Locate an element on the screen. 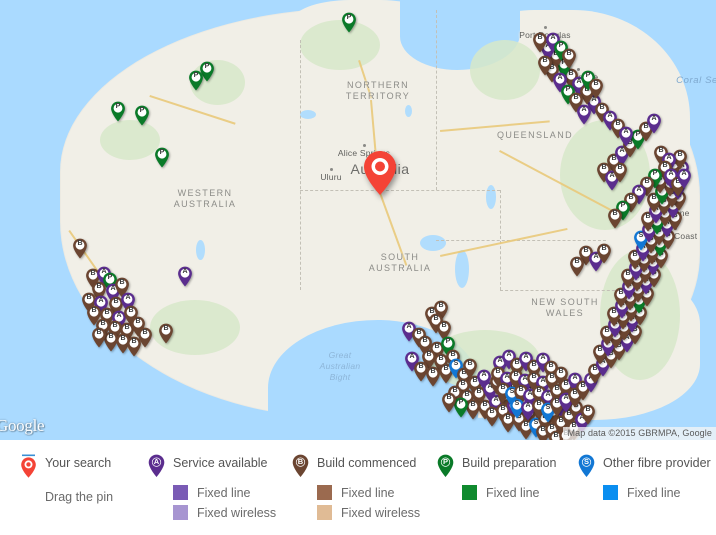 The height and width of the screenshot is (535, 716). legend-header-build-preparation: P Build preparation is located at coordinates (497, 467).